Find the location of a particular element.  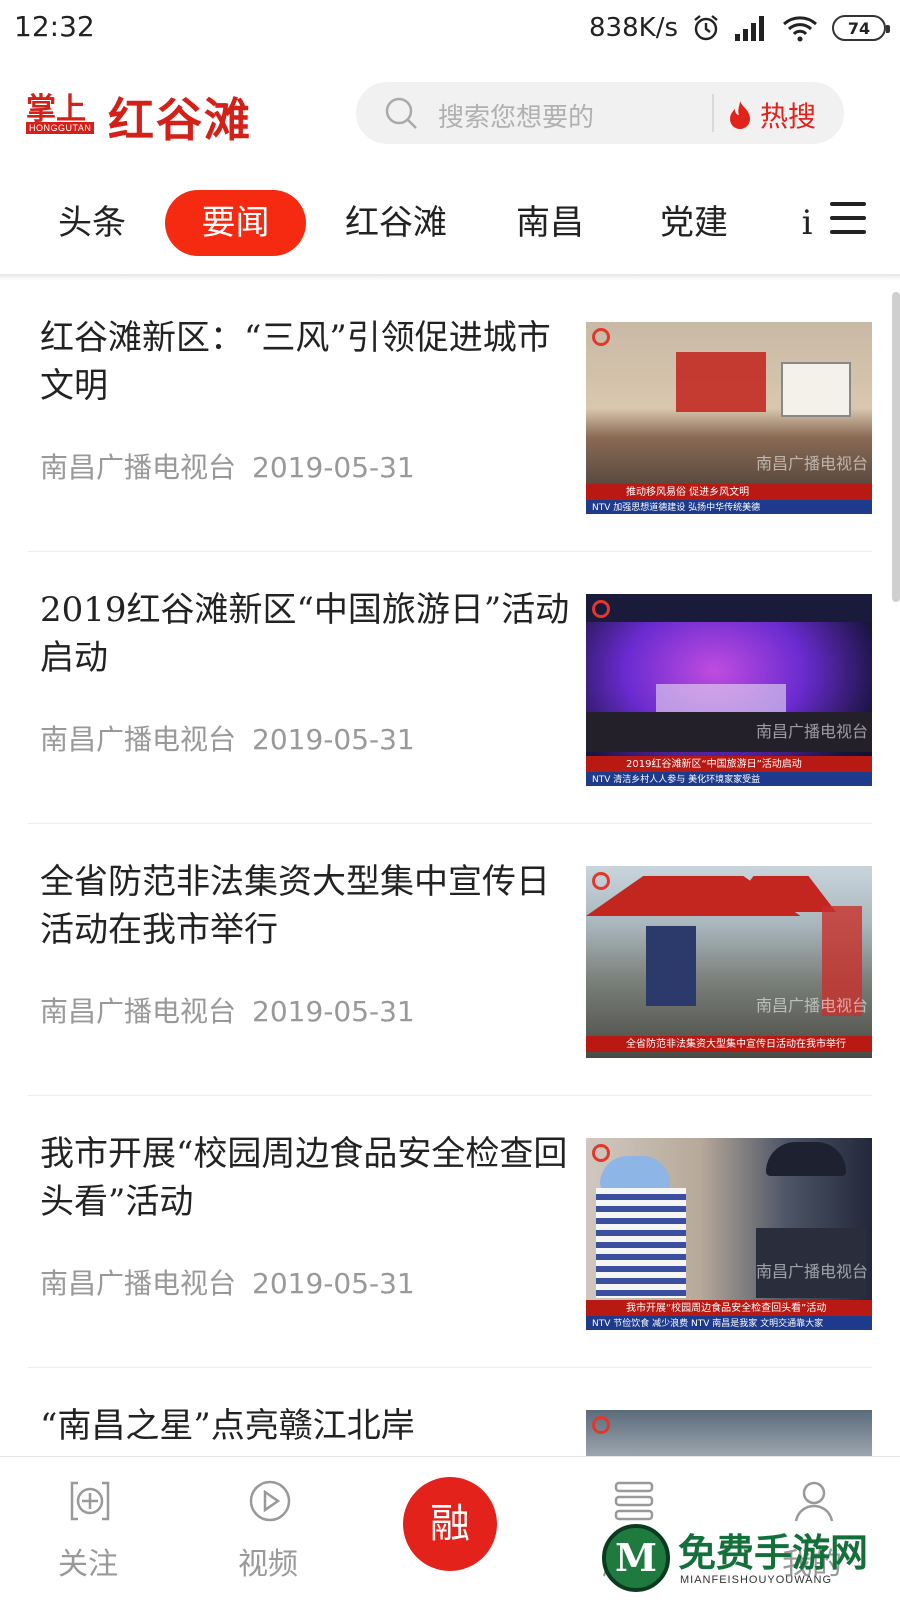

search-placeholder: 搜索您想要的 is located at coordinates (516, 118).